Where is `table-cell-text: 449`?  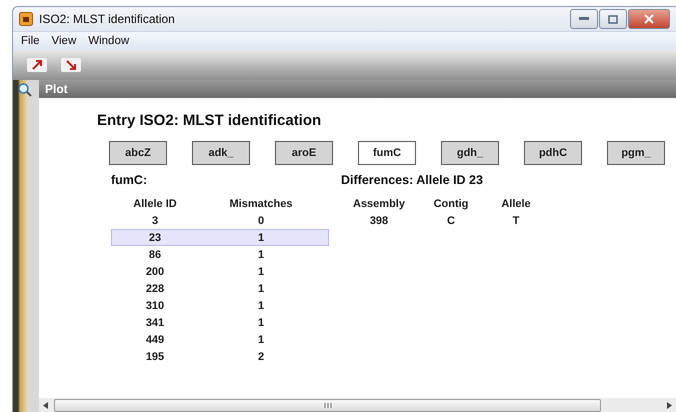 table-cell-text: 449 is located at coordinates (155, 340).